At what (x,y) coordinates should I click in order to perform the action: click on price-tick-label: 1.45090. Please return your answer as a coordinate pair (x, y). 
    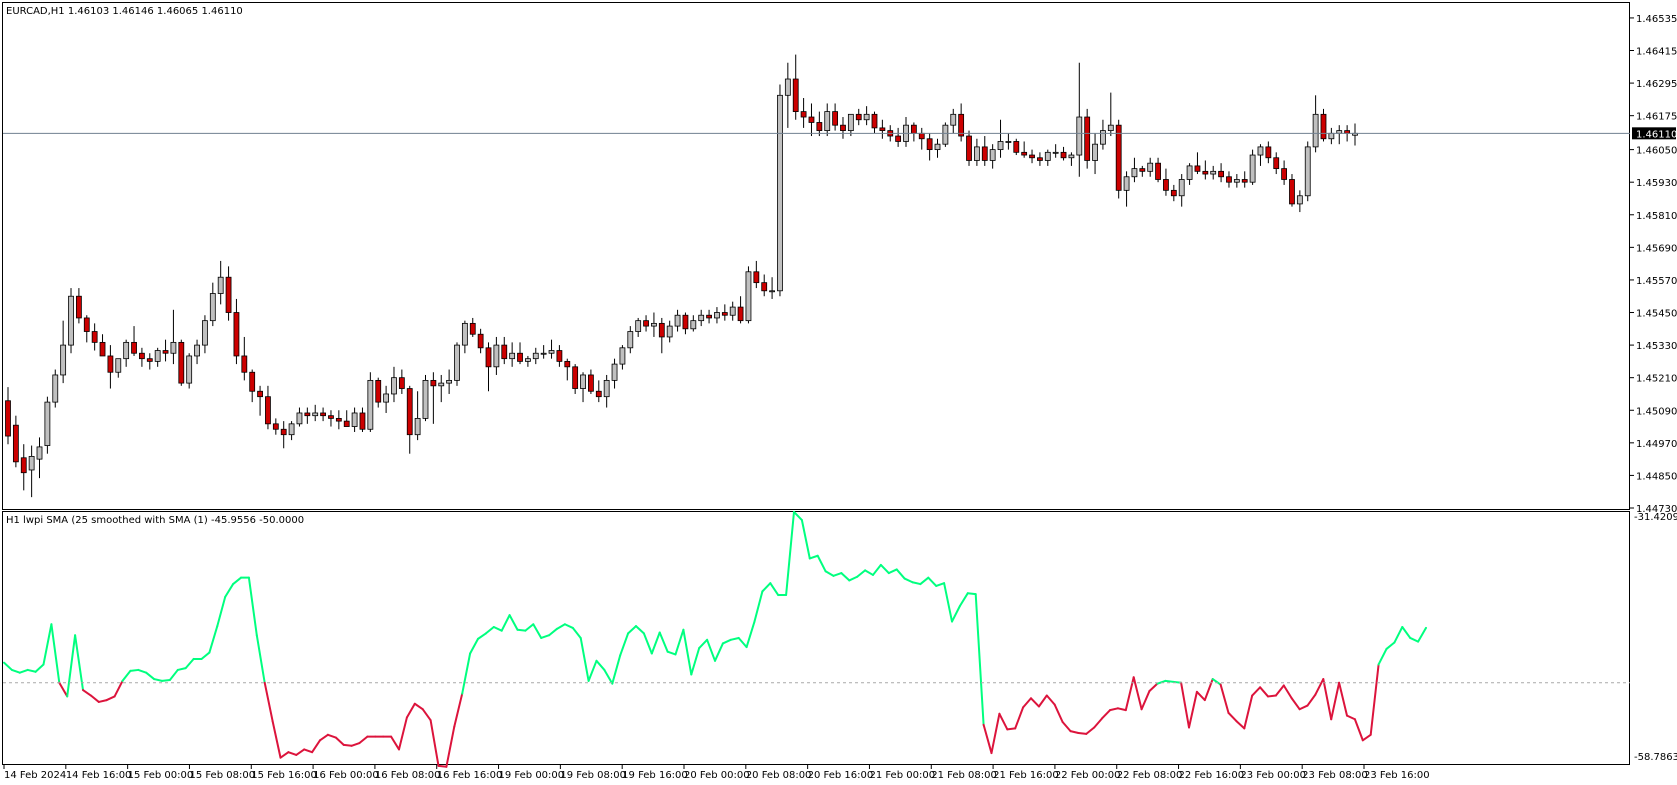
    Looking at the image, I should click on (1656, 411).